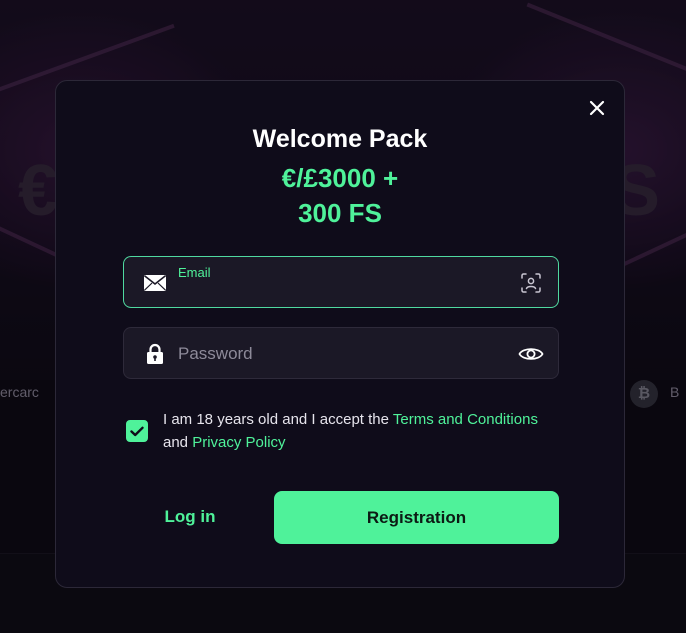 The height and width of the screenshot is (633, 686). Describe the element at coordinates (416, 517) in the screenshot. I see `registration-button: Registration` at that location.